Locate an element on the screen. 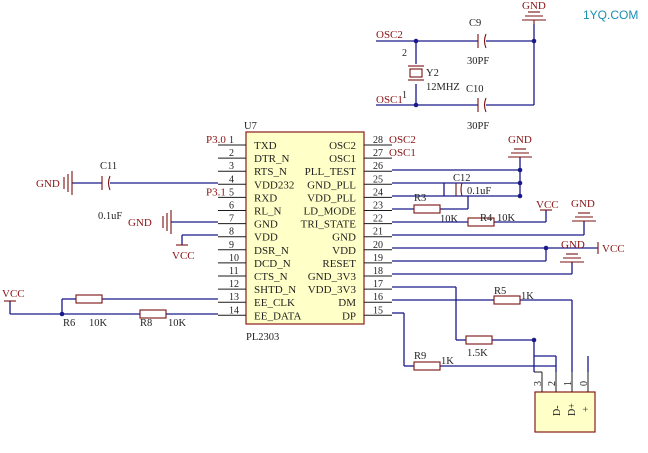 This screenshot has height=453, width=648. pin-number: 21 is located at coordinates (378, 232).